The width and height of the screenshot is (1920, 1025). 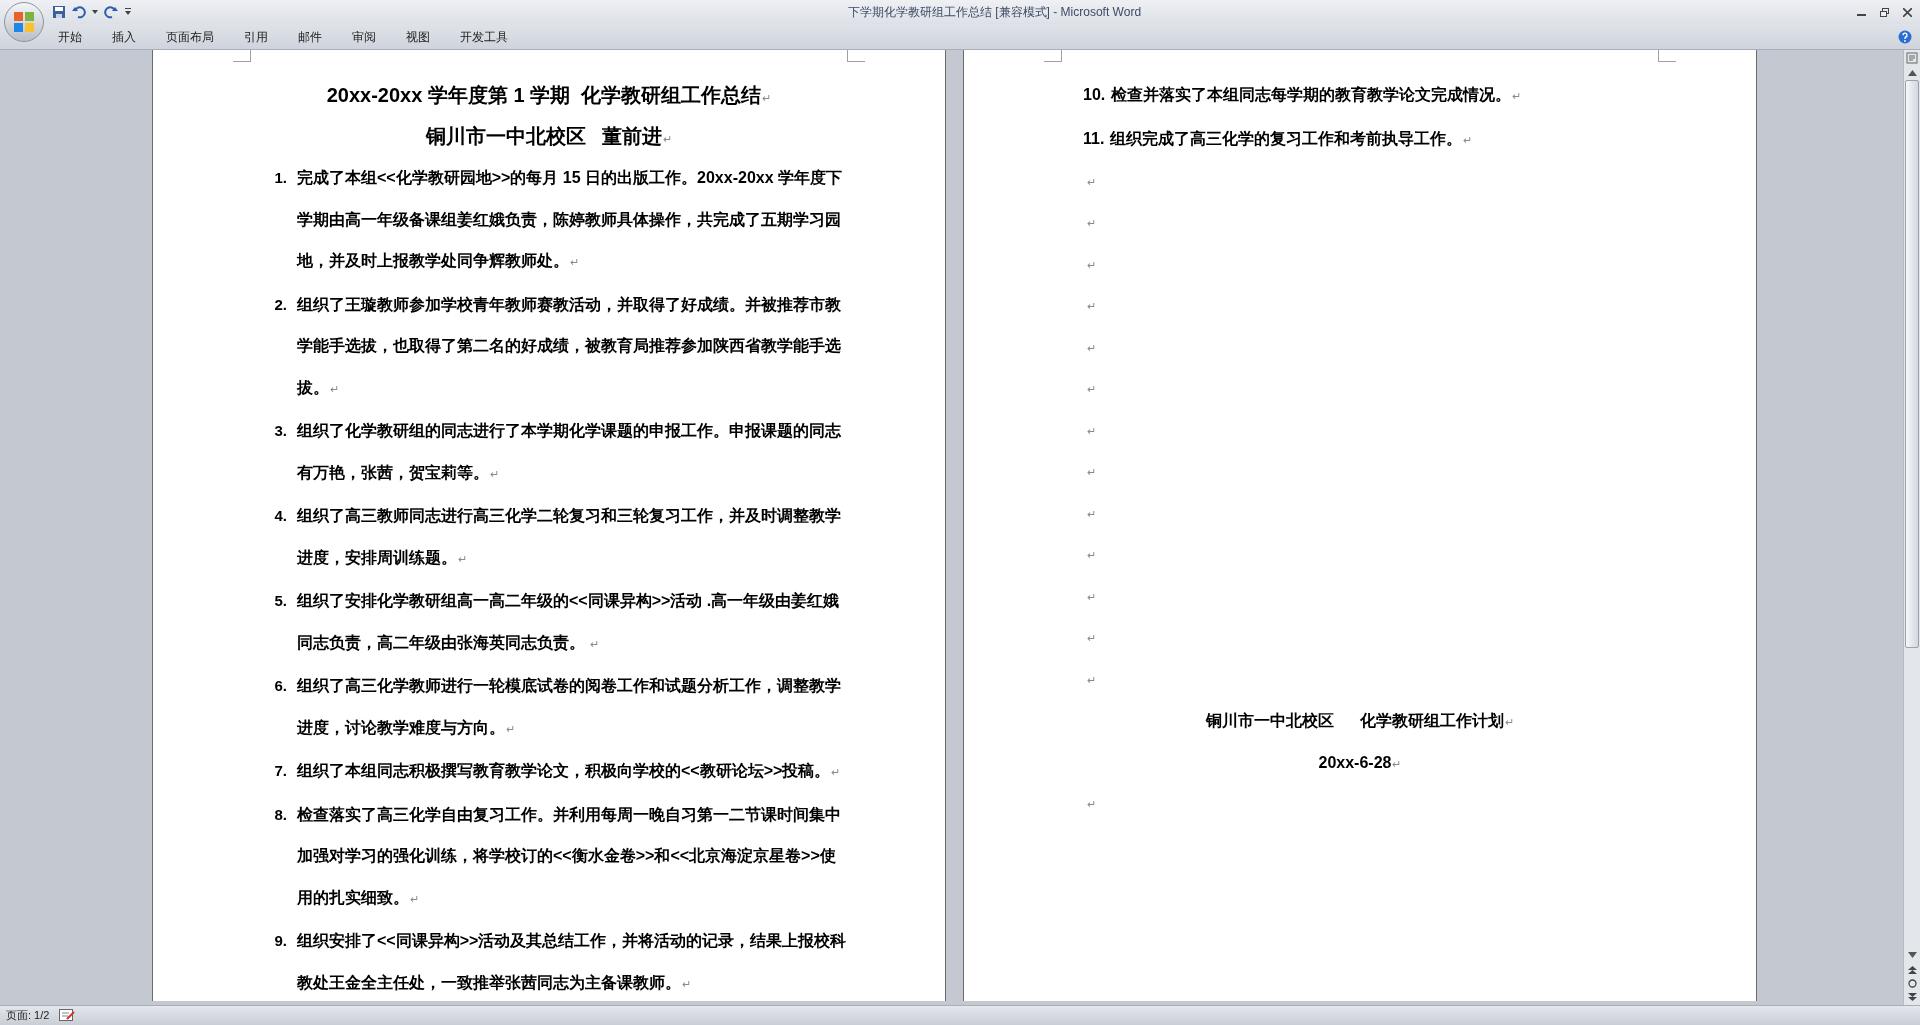 I want to click on list-number: 1., so click(x=280, y=178).